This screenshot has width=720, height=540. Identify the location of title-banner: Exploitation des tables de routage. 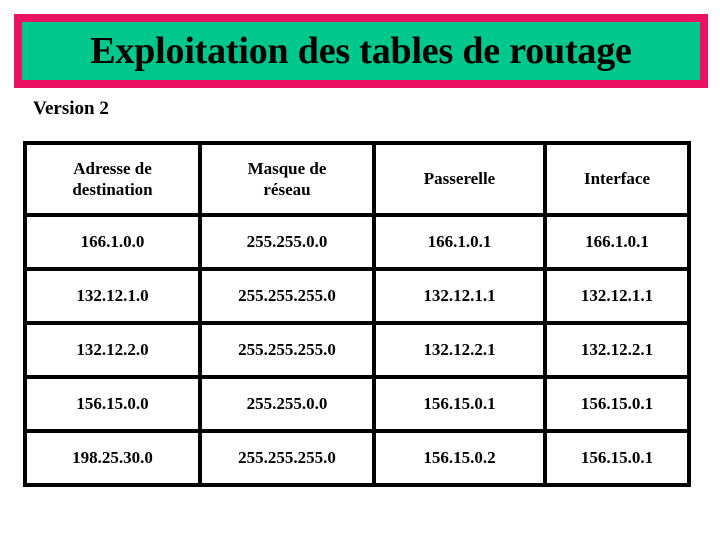
(361, 51).